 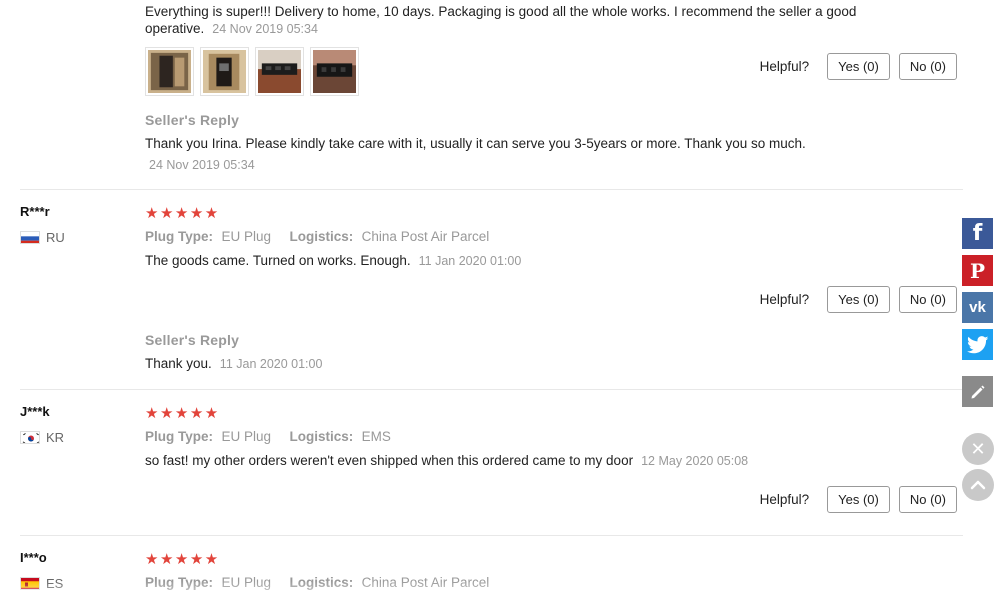 What do you see at coordinates (695, 461) in the screenshot?
I see `review-date: 12 May 2020 05:08` at bounding box center [695, 461].